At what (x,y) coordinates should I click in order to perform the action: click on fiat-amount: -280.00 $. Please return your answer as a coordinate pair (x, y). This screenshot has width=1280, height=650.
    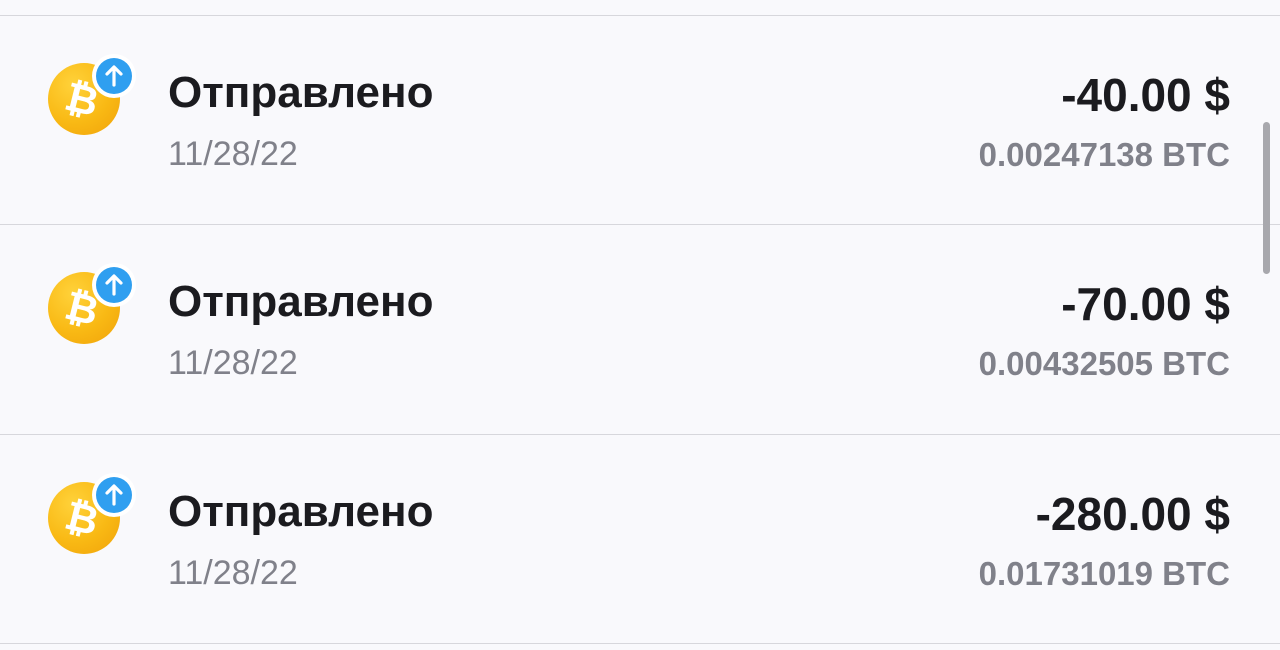
    Looking at the image, I should click on (1132, 514).